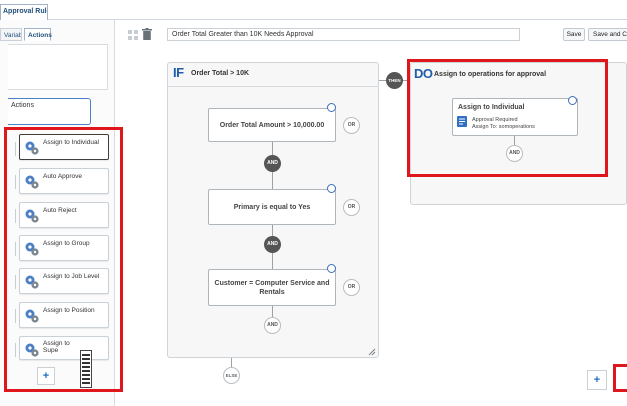 The height and width of the screenshot is (406, 627). What do you see at coordinates (133, 35) in the screenshot?
I see `grid-icon` at bounding box center [133, 35].